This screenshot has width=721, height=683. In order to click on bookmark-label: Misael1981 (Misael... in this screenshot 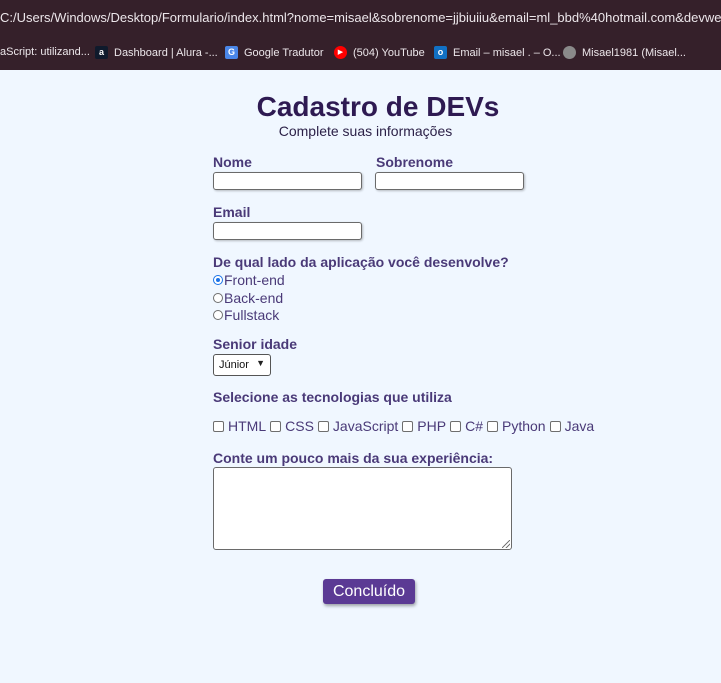, I will do `click(634, 52)`.